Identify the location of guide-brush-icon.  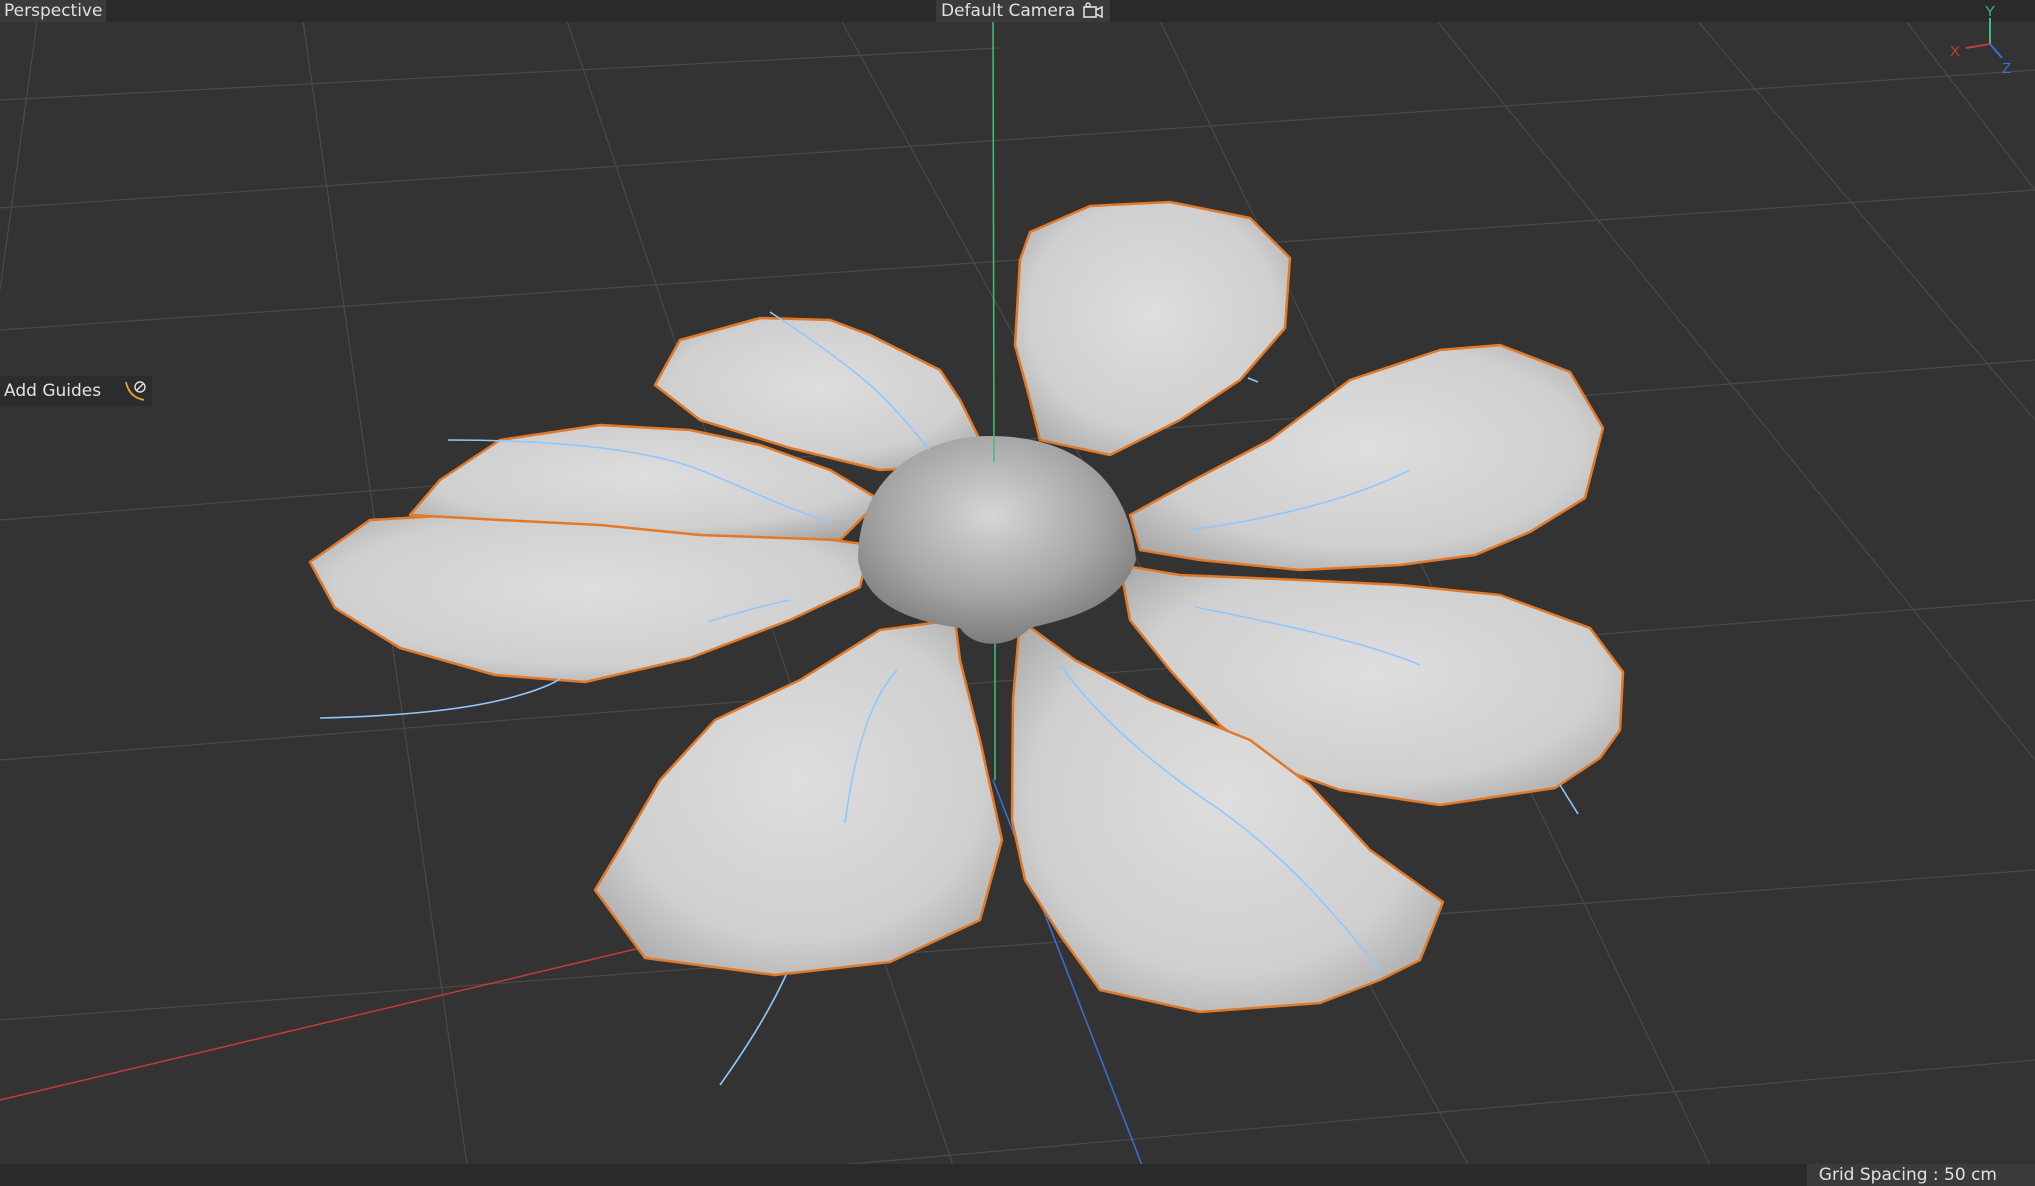
(135, 391).